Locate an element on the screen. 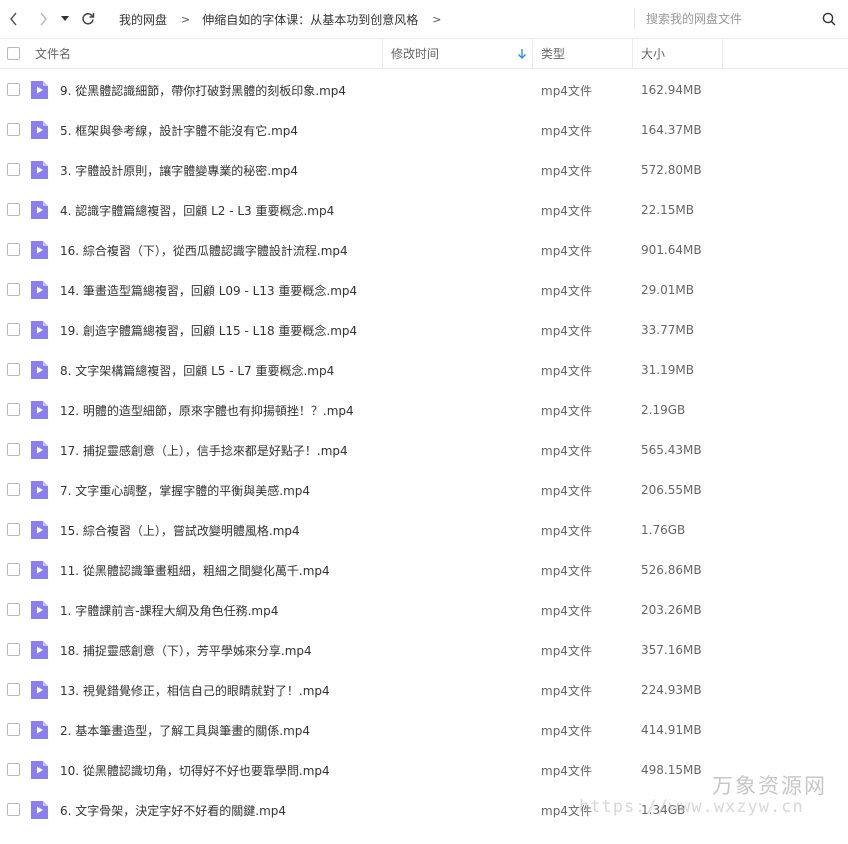  search-button is located at coordinates (829, 19).